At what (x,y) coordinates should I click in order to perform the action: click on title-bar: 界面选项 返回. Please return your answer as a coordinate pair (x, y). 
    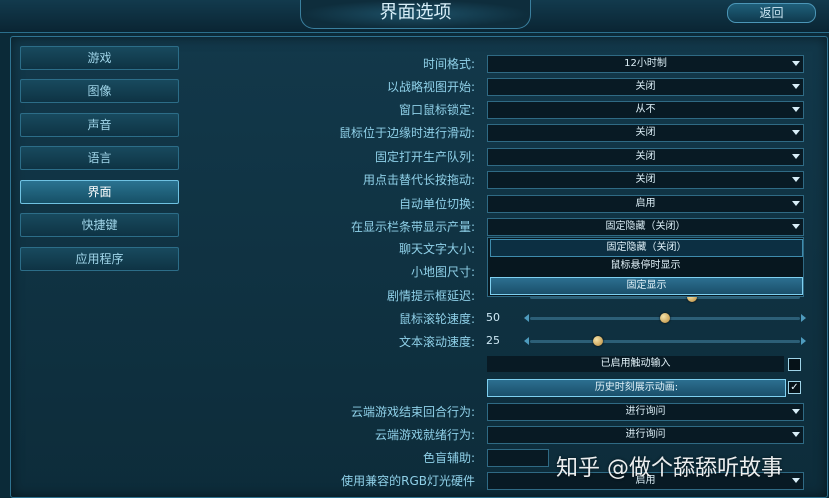
    Looking at the image, I should click on (414, 16).